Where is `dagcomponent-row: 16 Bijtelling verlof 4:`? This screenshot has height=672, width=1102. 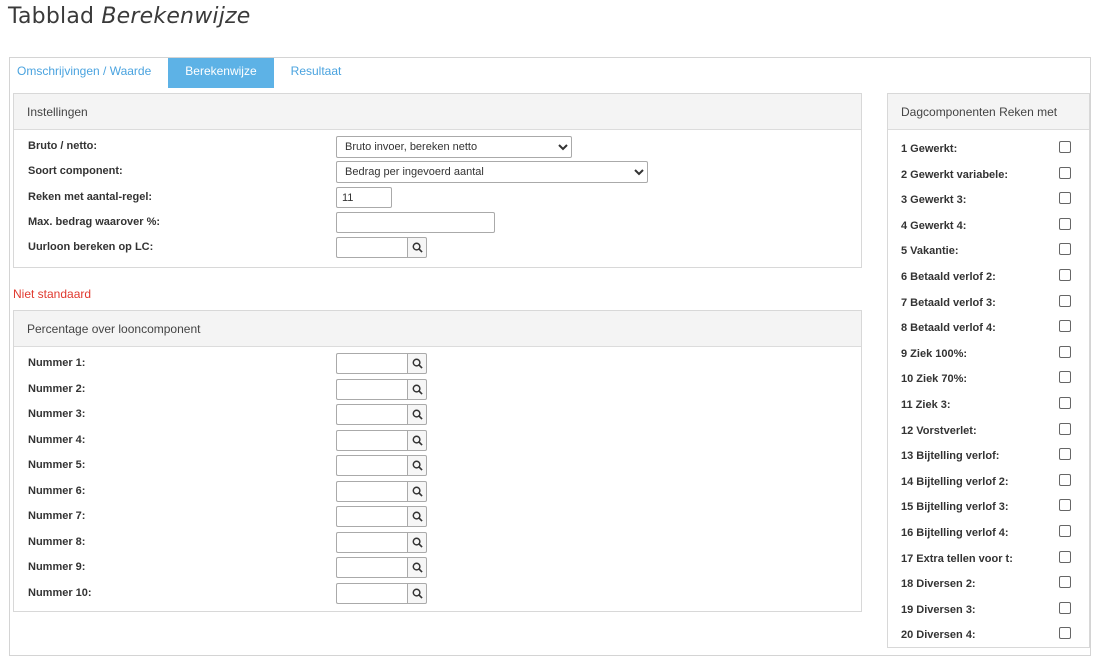 dagcomponent-row: 16 Bijtelling verlof 4: is located at coordinates (988, 533).